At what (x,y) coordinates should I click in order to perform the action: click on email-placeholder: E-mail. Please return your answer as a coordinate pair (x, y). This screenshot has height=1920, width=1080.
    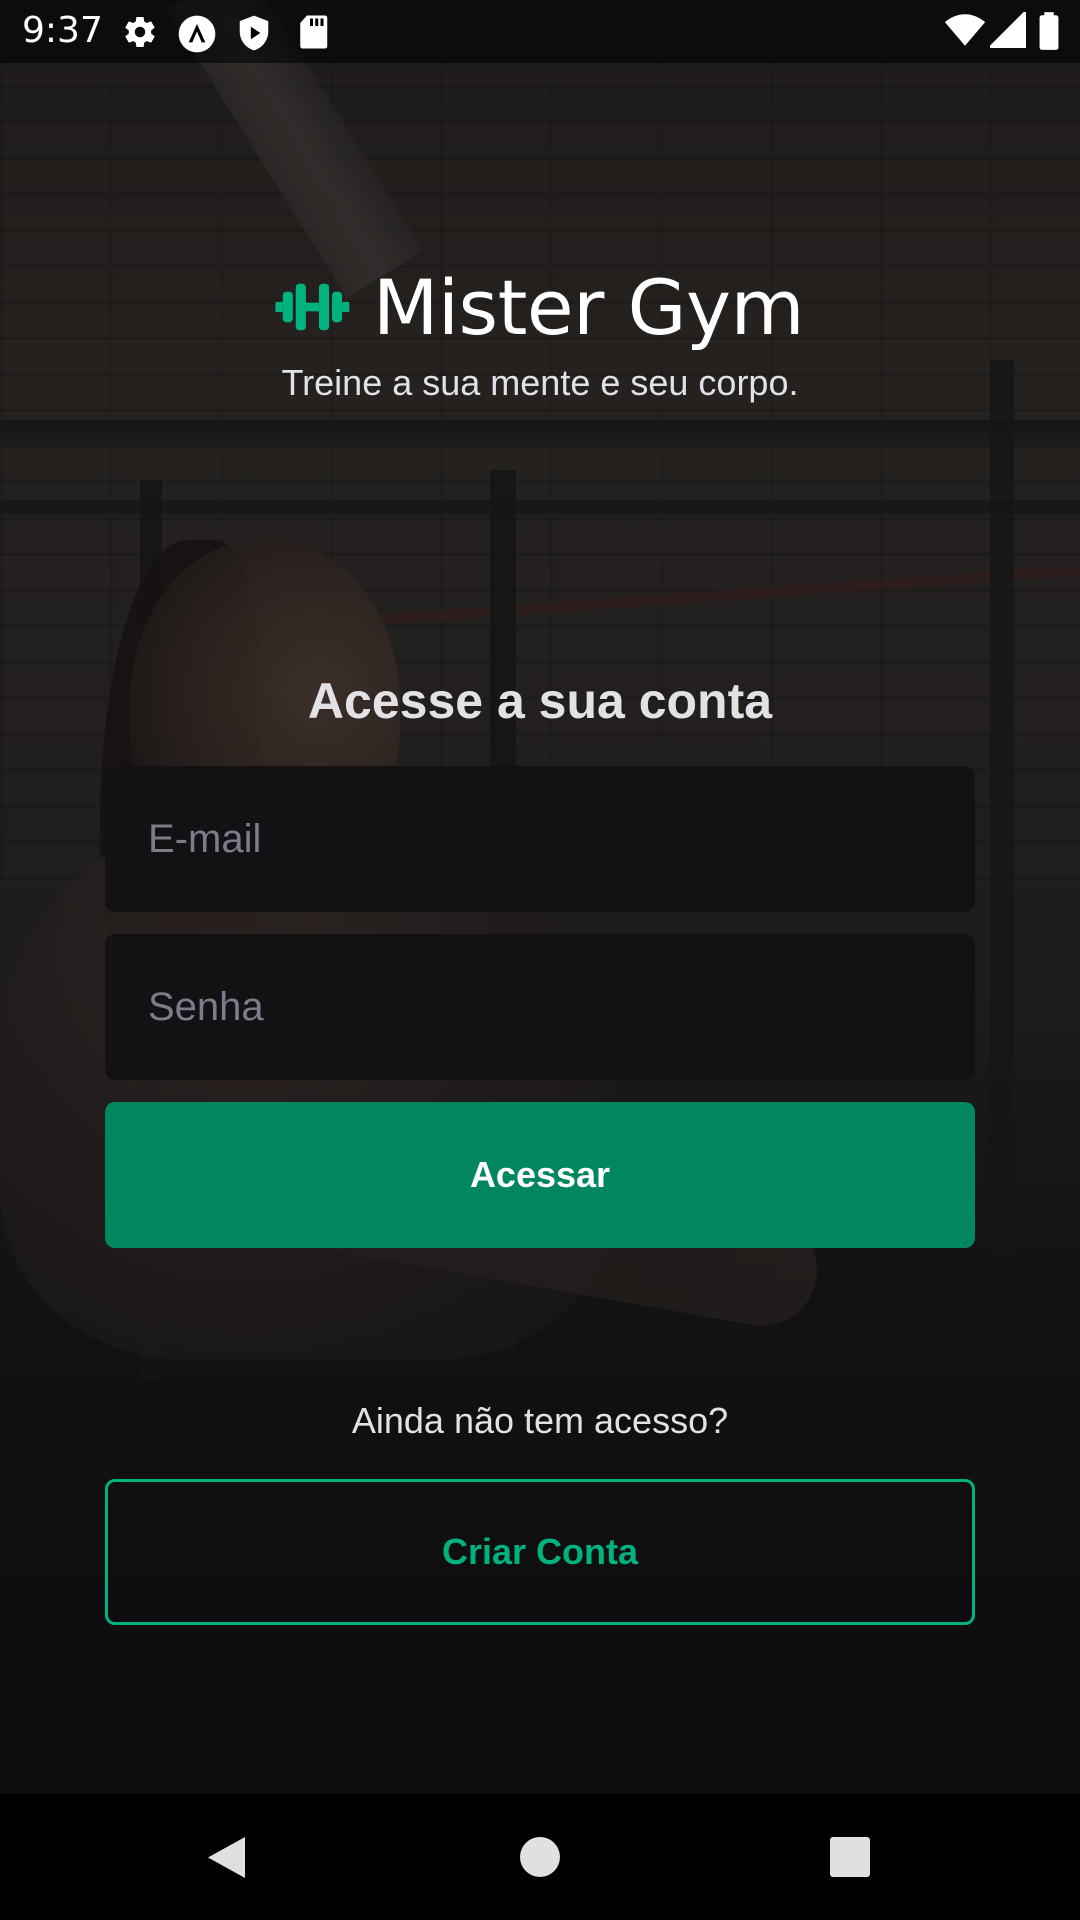
    Looking at the image, I should click on (205, 838).